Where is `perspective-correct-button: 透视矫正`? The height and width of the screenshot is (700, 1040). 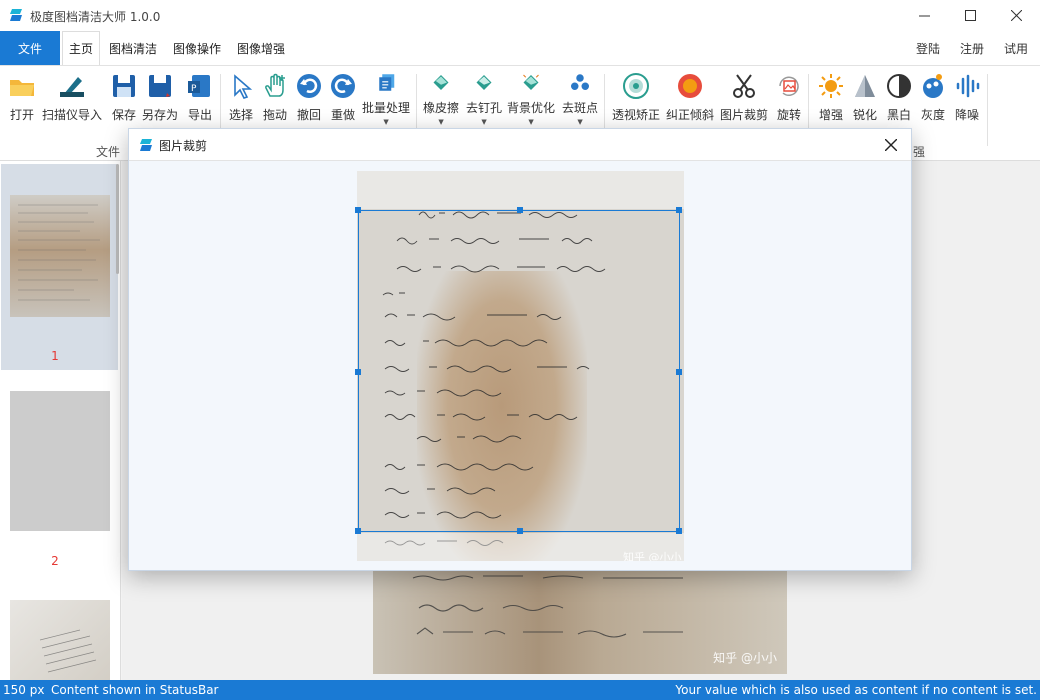
perspective-correct-button: 透视矫正 is located at coordinates (636, 99).